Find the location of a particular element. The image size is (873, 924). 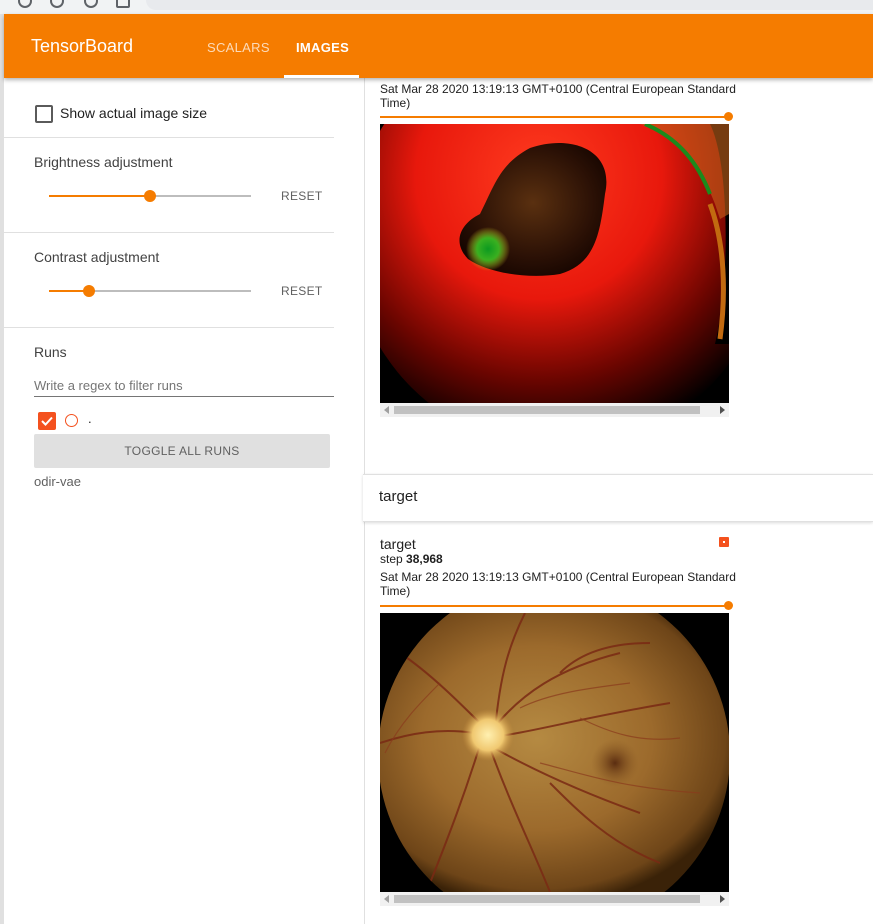

show-actual-size-label: Show actual image size is located at coordinates (134, 113).